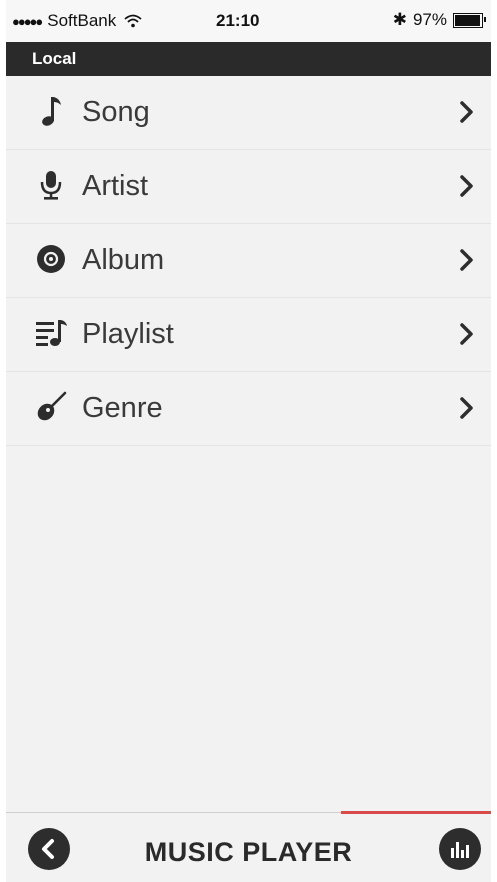 This screenshot has height=882, width=497. I want to click on album-disc-icon, so click(51, 259).